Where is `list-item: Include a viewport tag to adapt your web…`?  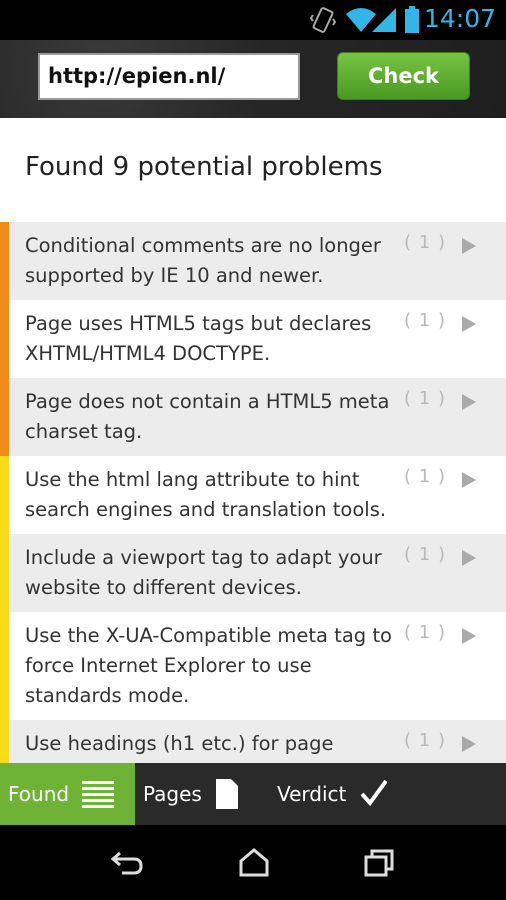
list-item: Include a viewport tag to adapt your web… is located at coordinates (253, 573).